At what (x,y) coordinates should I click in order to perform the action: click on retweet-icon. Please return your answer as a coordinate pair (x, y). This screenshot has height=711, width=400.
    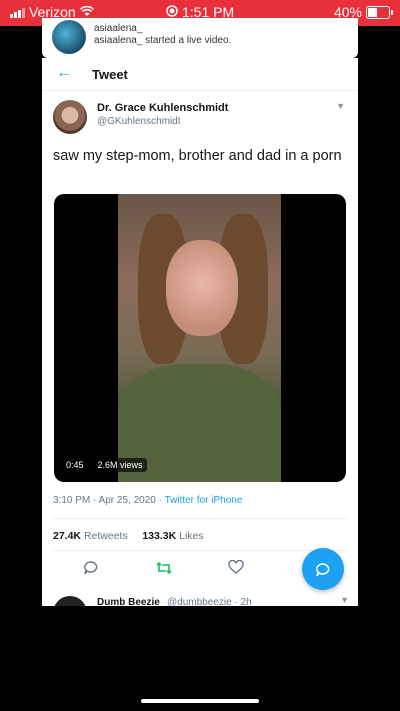
    Looking at the image, I should click on (164, 570).